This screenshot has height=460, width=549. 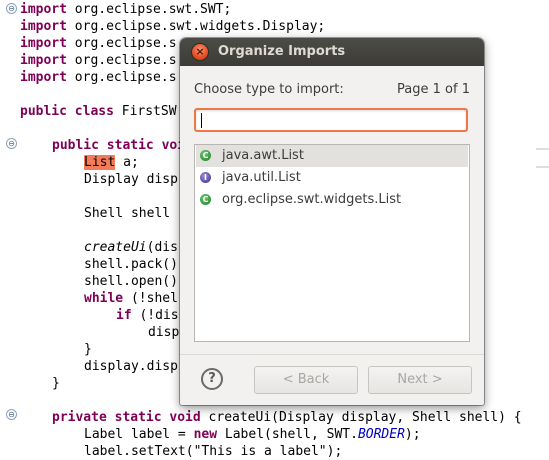 I want to click on code-line: disp, so click(x=164, y=332).